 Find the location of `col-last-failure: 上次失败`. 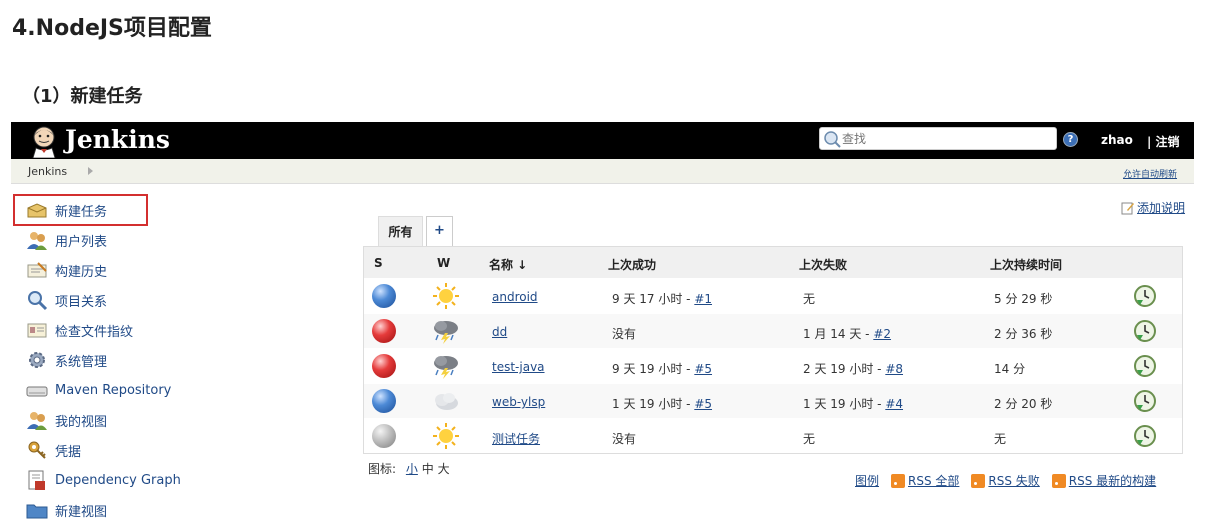

col-last-failure: 上次失败 is located at coordinates (823, 264).